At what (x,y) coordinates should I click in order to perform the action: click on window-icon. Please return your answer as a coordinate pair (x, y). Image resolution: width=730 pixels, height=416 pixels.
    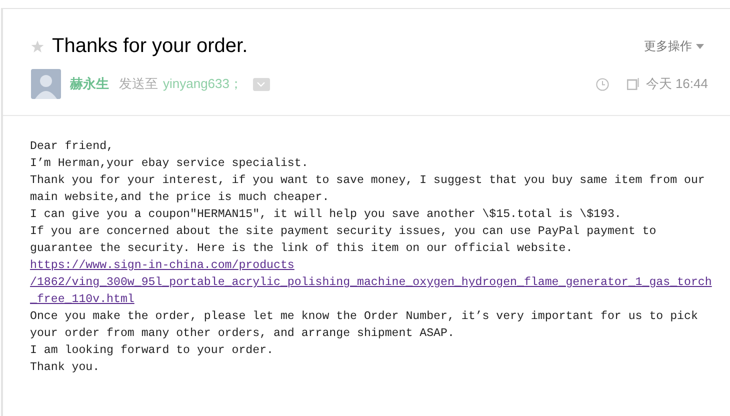
    Looking at the image, I should click on (632, 84).